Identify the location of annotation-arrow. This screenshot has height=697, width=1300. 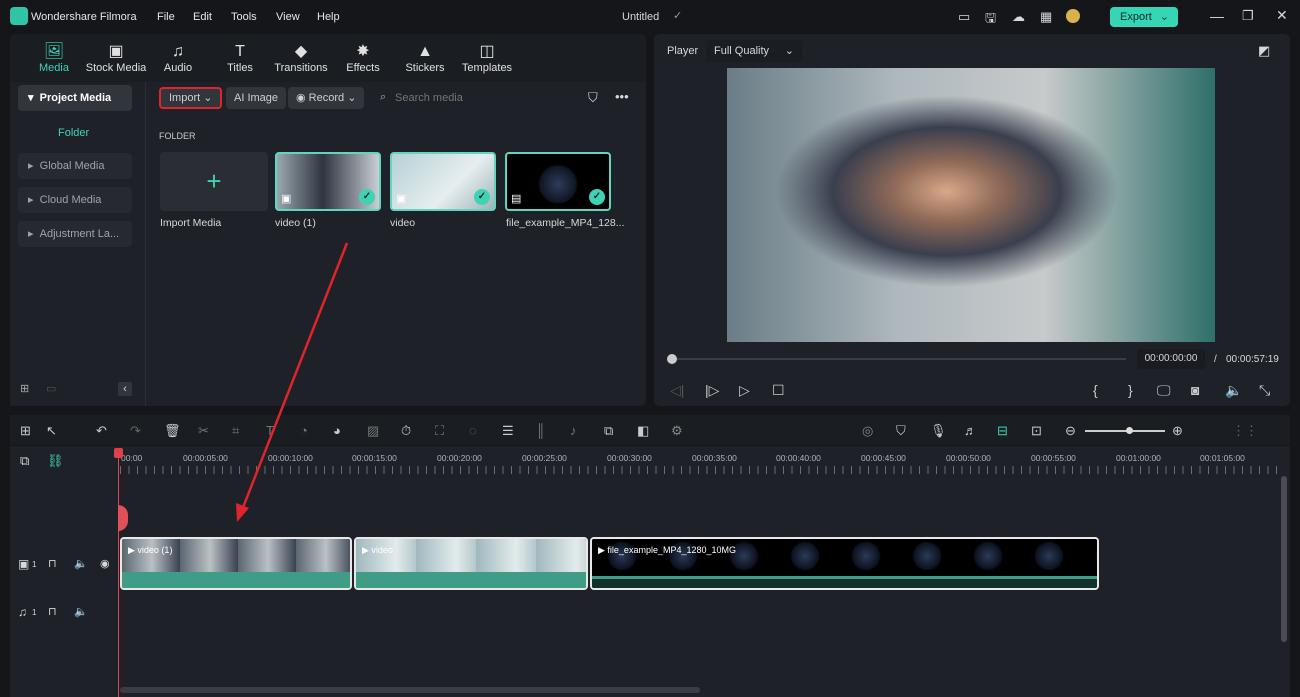
(292, 382).